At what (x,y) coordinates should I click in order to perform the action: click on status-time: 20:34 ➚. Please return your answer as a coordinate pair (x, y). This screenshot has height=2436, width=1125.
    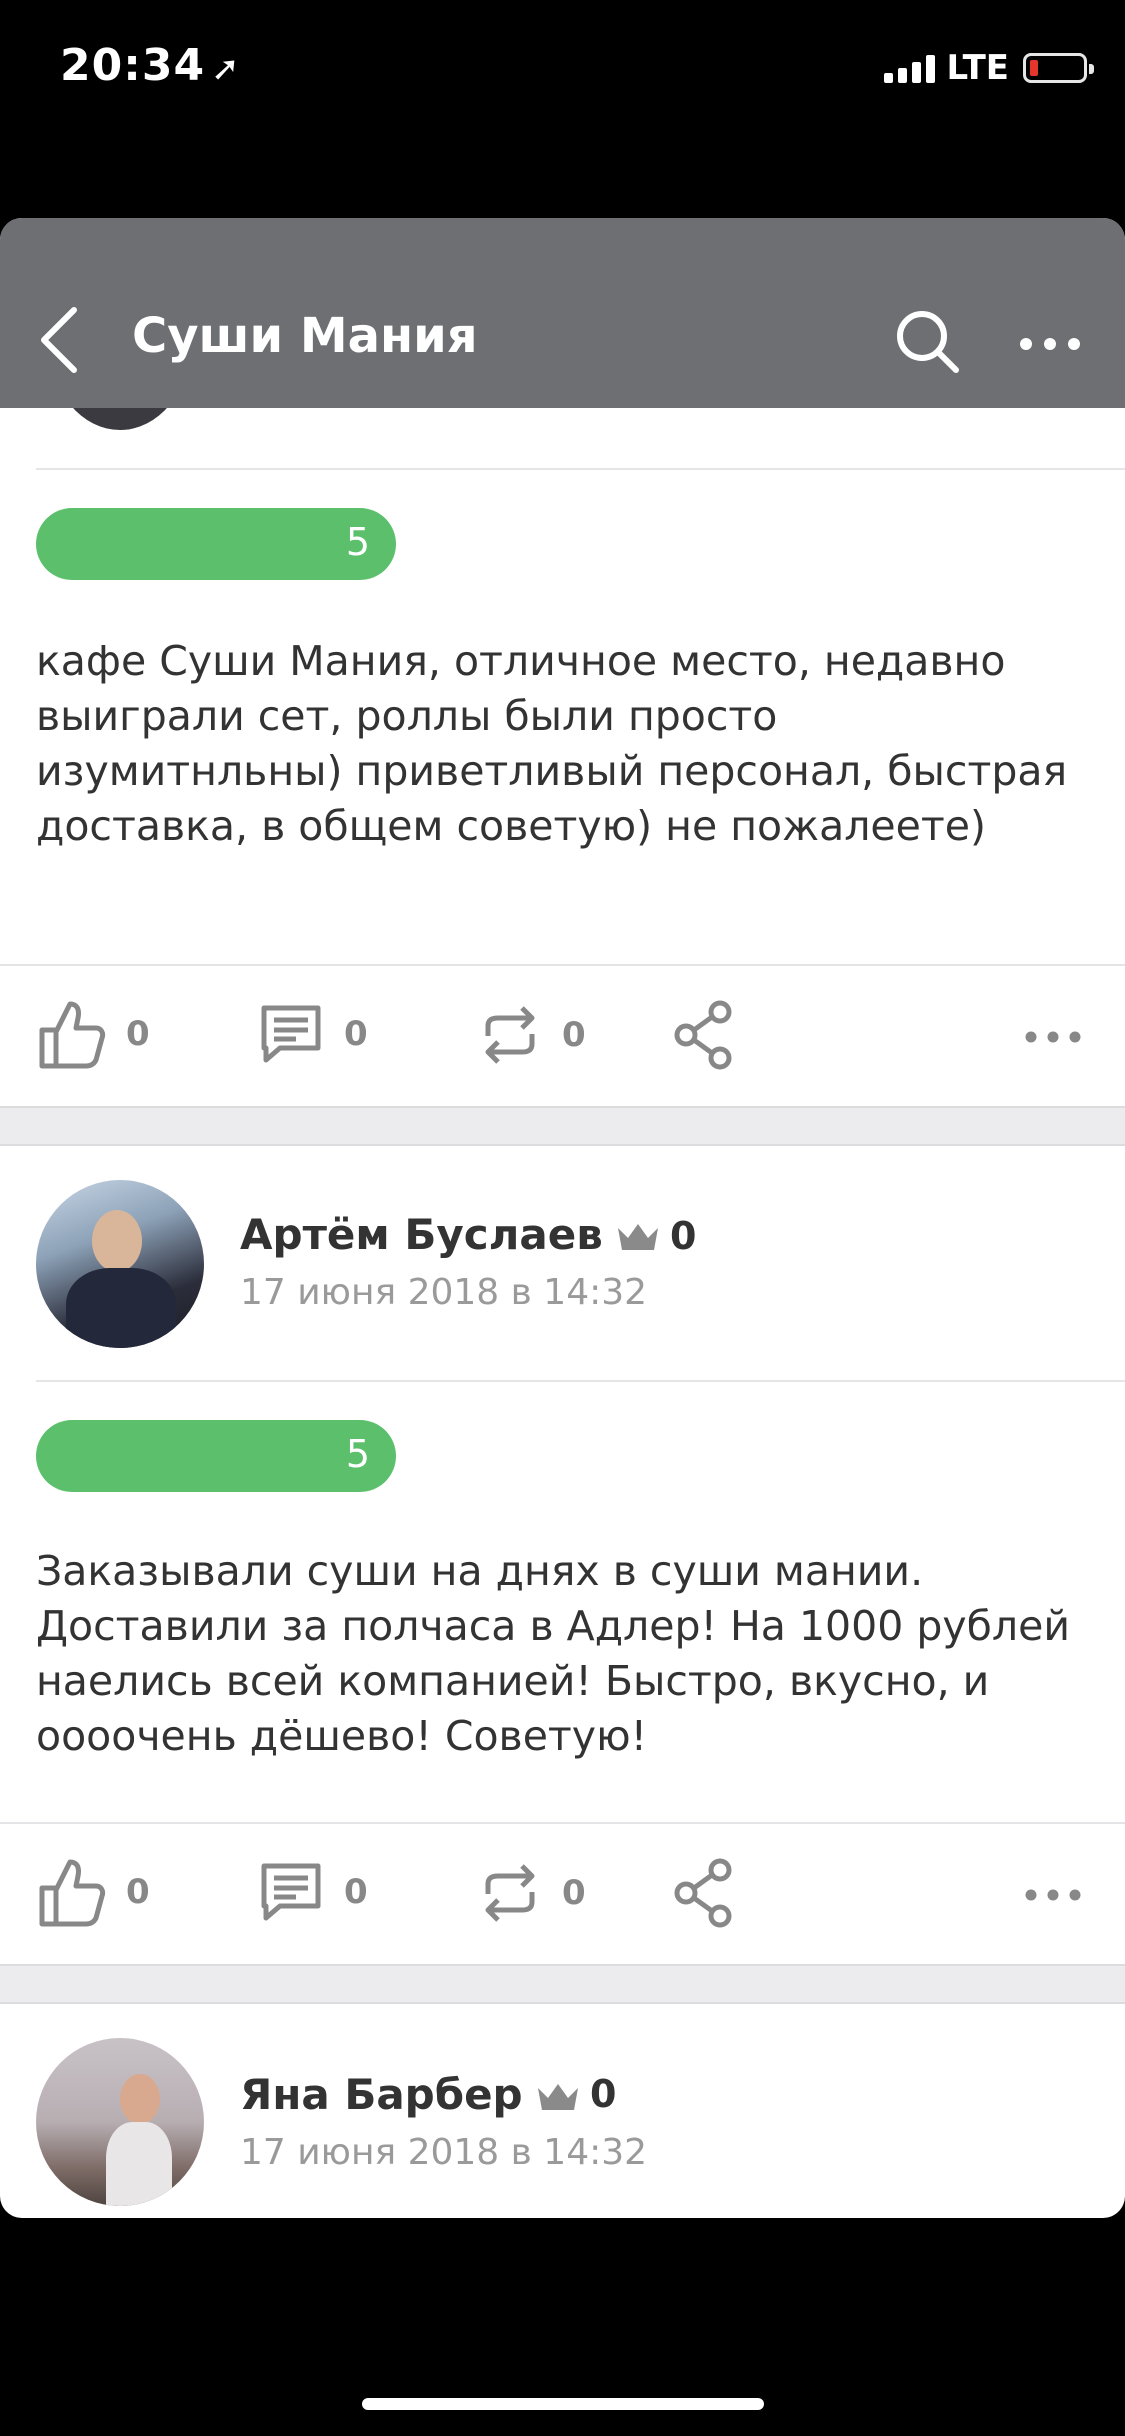
    Looking at the image, I should click on (150, 65).